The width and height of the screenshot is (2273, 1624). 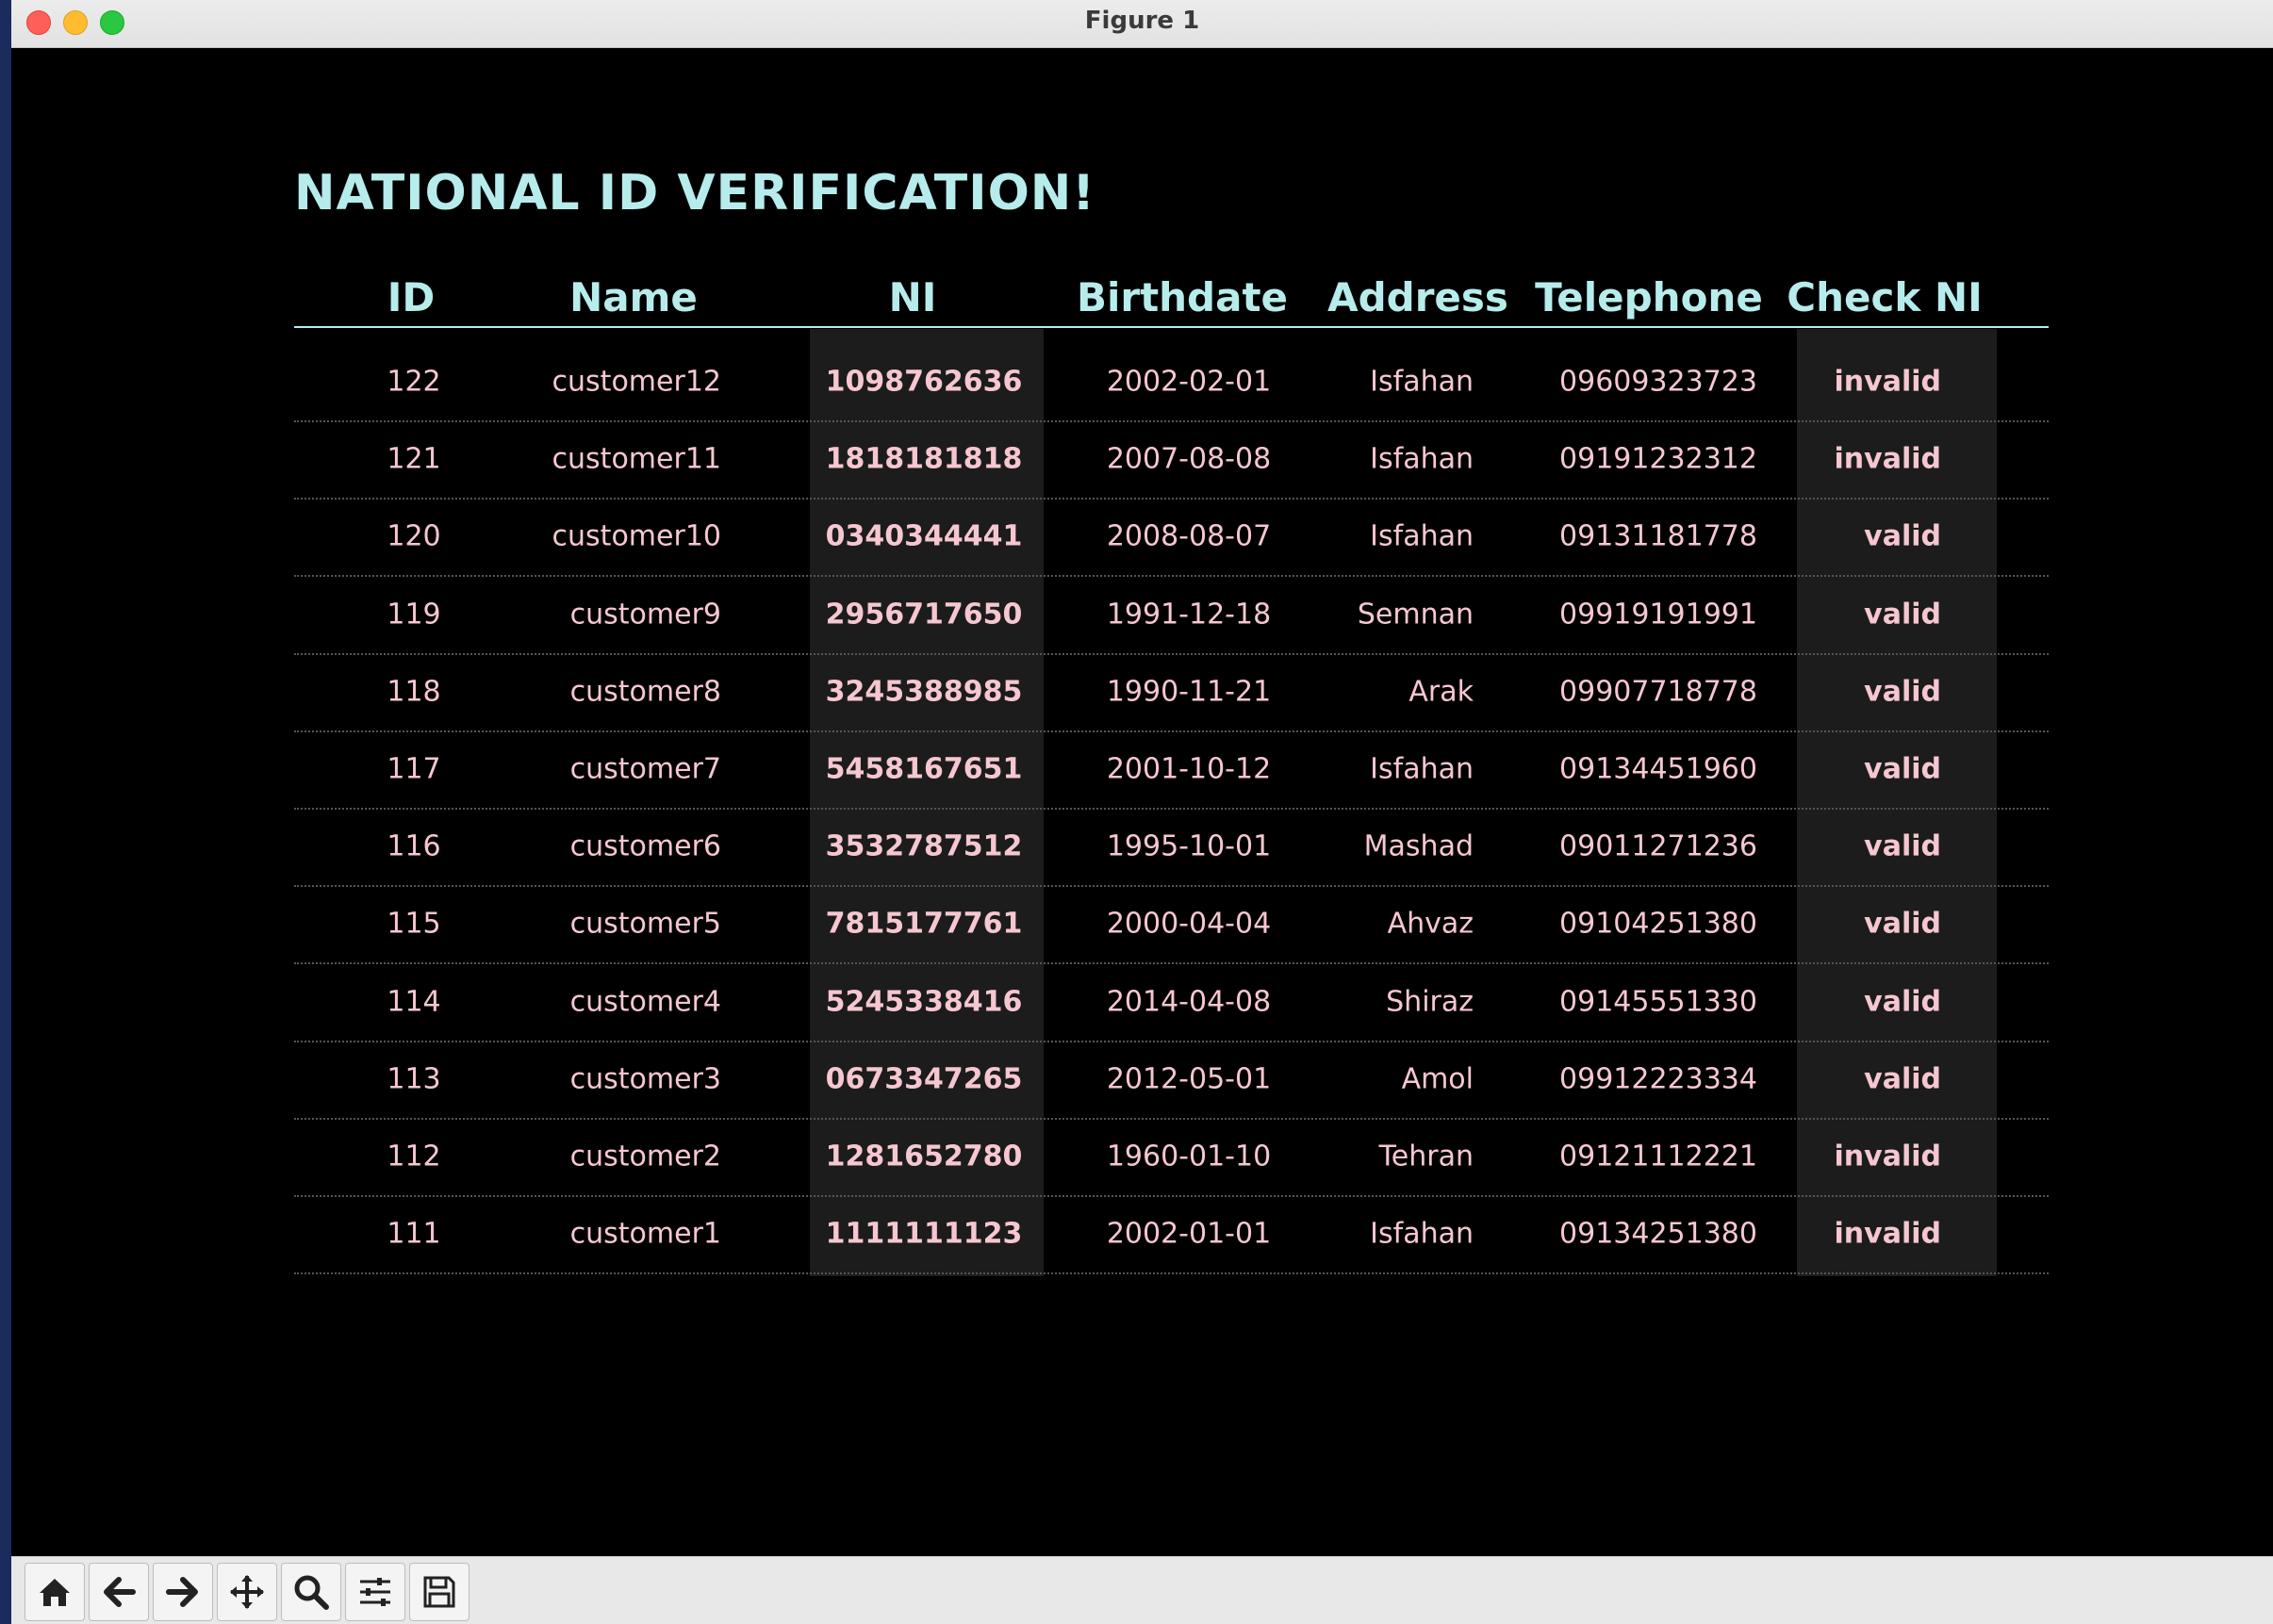 What do you see at coordinates (636, 382) in the screenshot?
I see `cell-name: customer12` at bounding box center [636, 382].